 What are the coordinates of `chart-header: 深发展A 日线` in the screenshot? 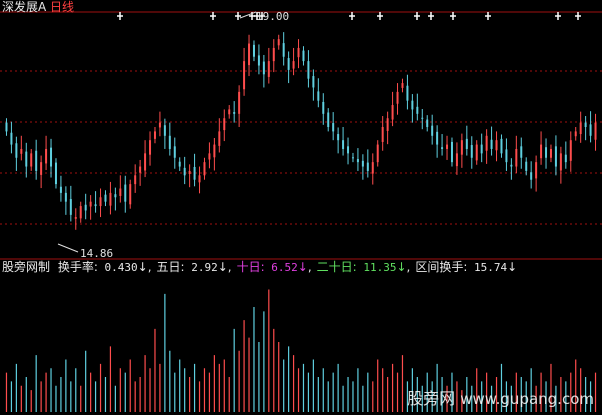 It's located at (38, 7).